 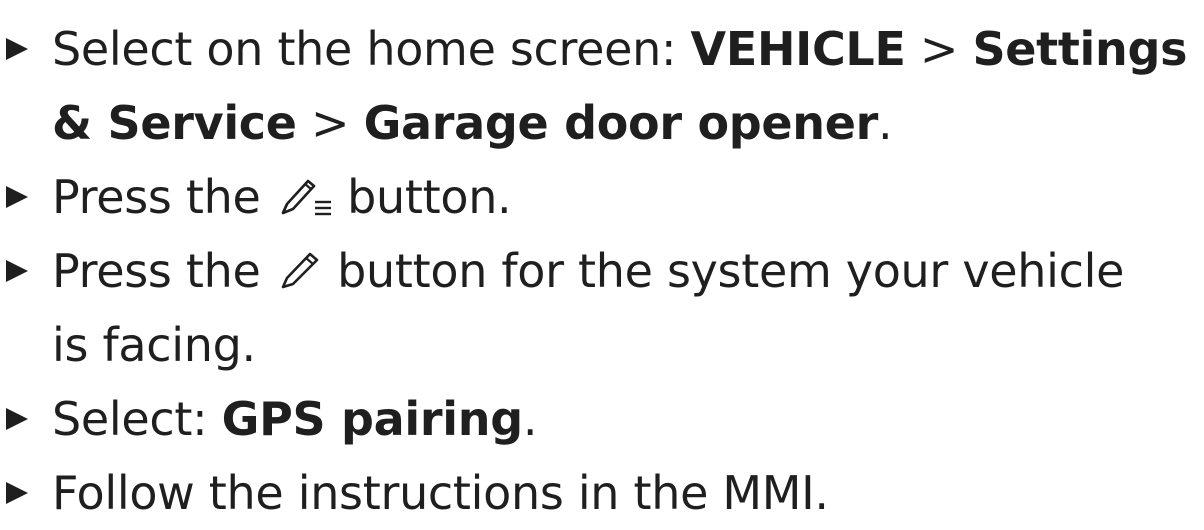 I want to click on step-3-after: button for the system your vehicle, so click(x=723, y=271).